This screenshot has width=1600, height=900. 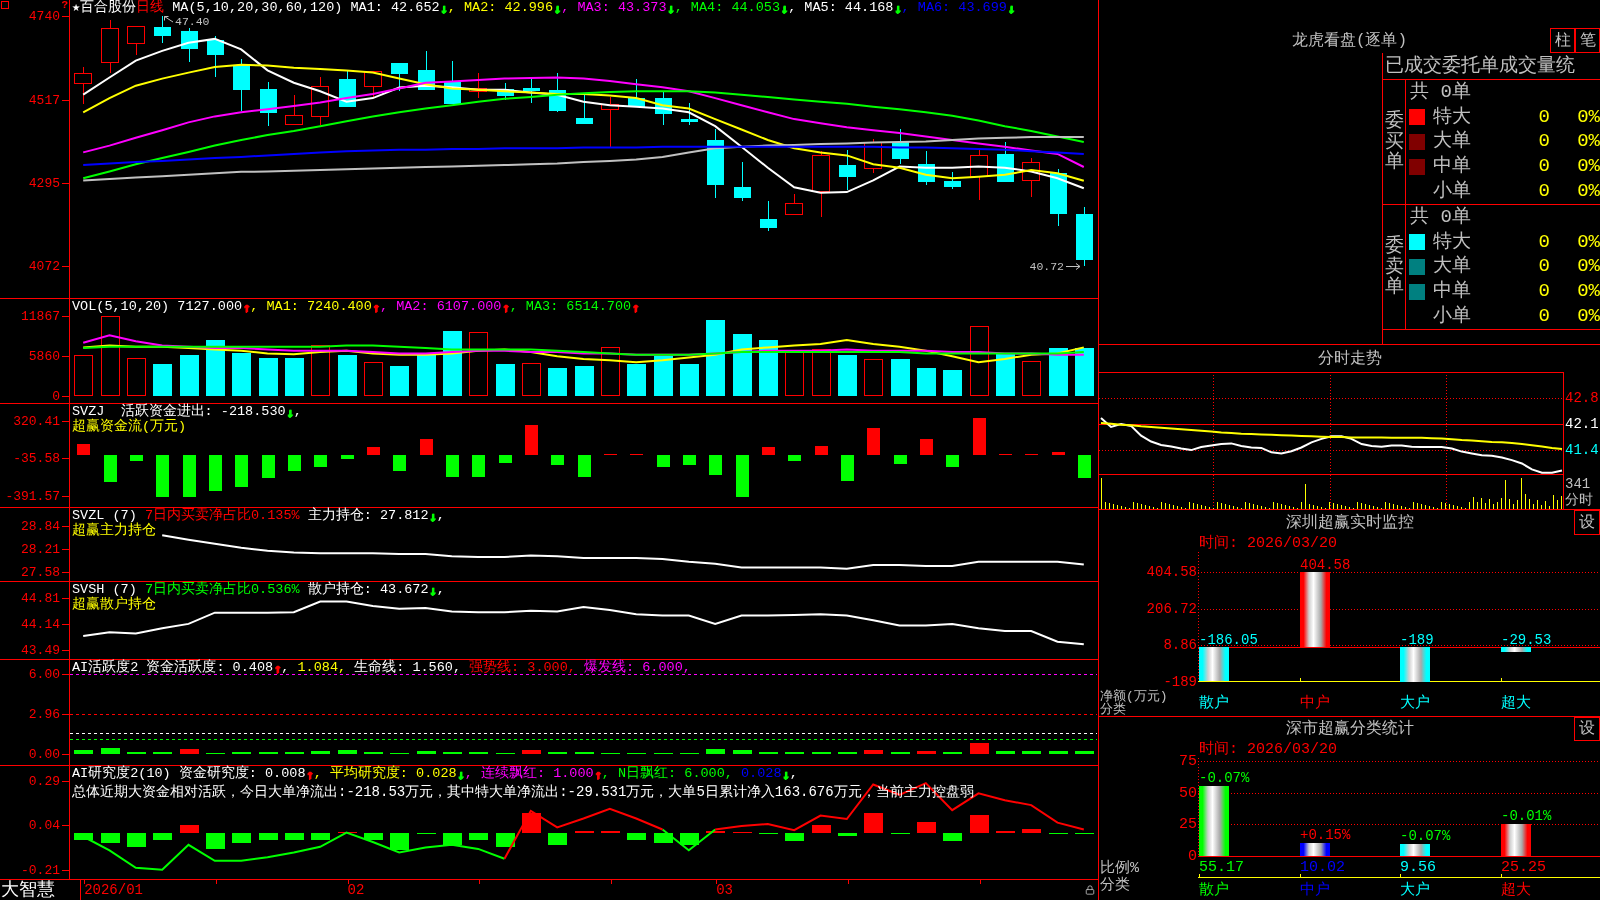 I want to click on axis-tick-label: -0.21, so click(x=40, y=870).